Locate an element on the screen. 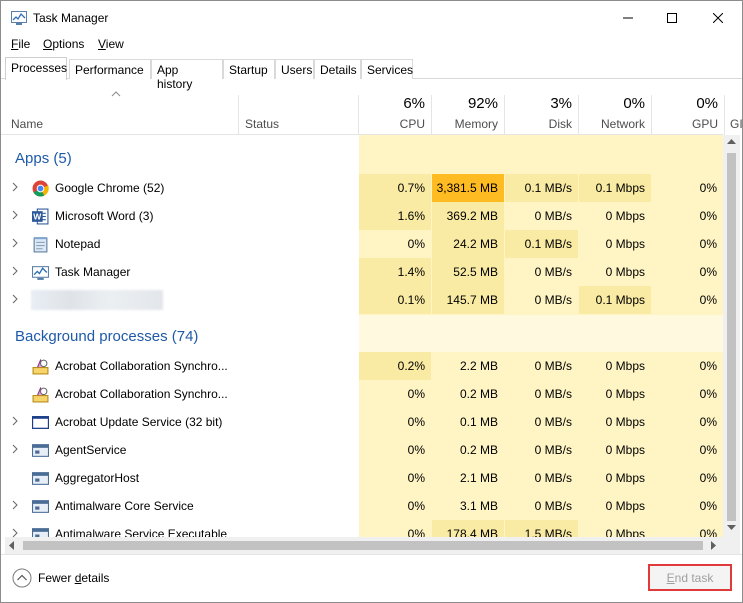  group-header-background: Background processes (74) is located at coordinates (362, 334).